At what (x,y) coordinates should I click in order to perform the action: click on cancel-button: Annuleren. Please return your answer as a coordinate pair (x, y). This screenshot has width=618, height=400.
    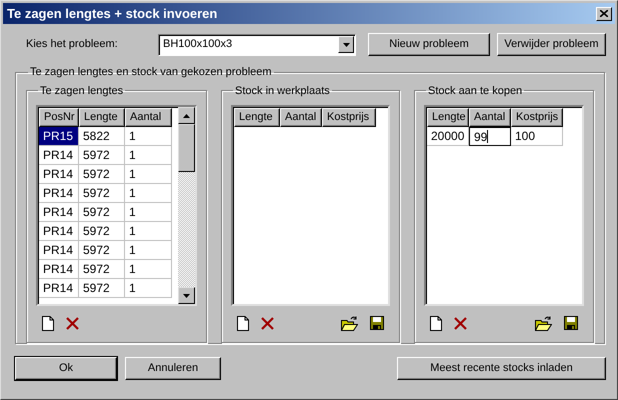
    Looking at the image, I should click on (173, 368).